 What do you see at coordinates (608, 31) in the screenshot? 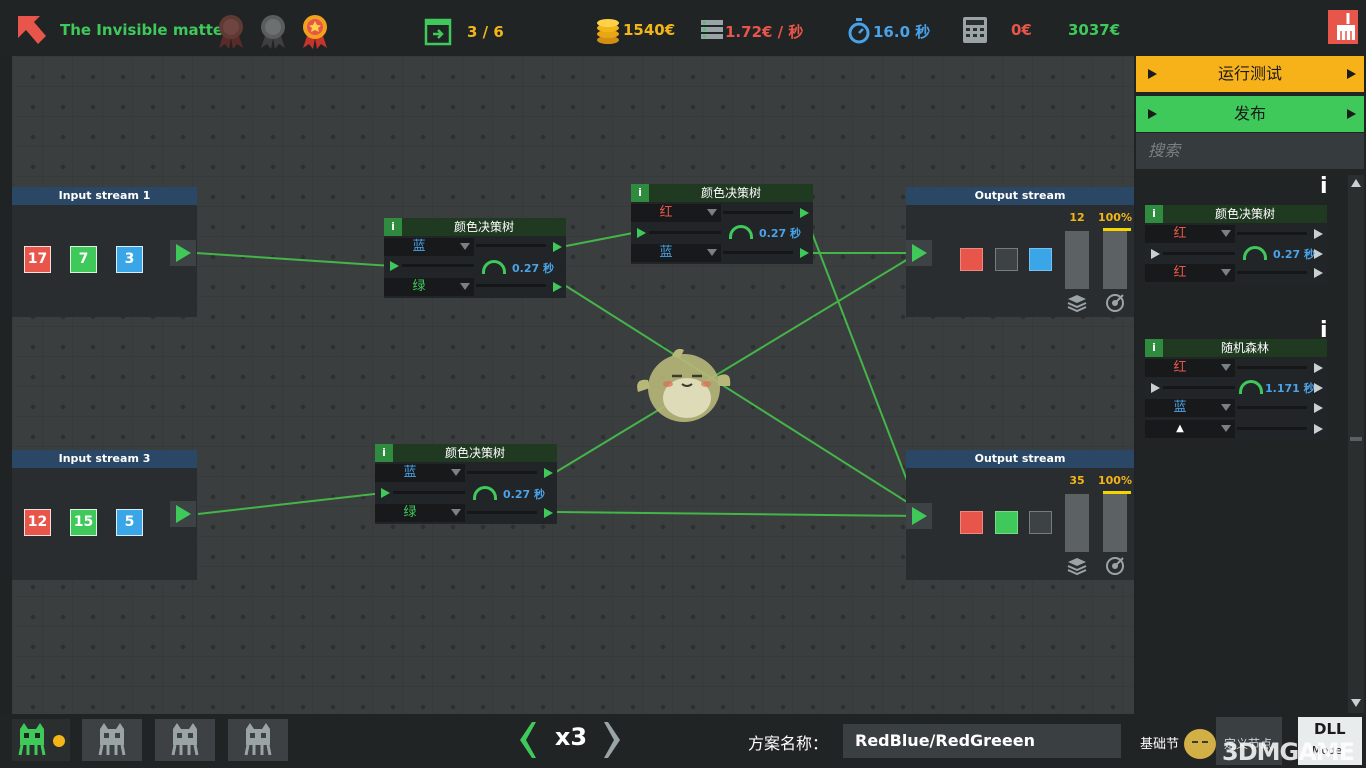
I see `coins-icon` at bounding box center [608, 31].